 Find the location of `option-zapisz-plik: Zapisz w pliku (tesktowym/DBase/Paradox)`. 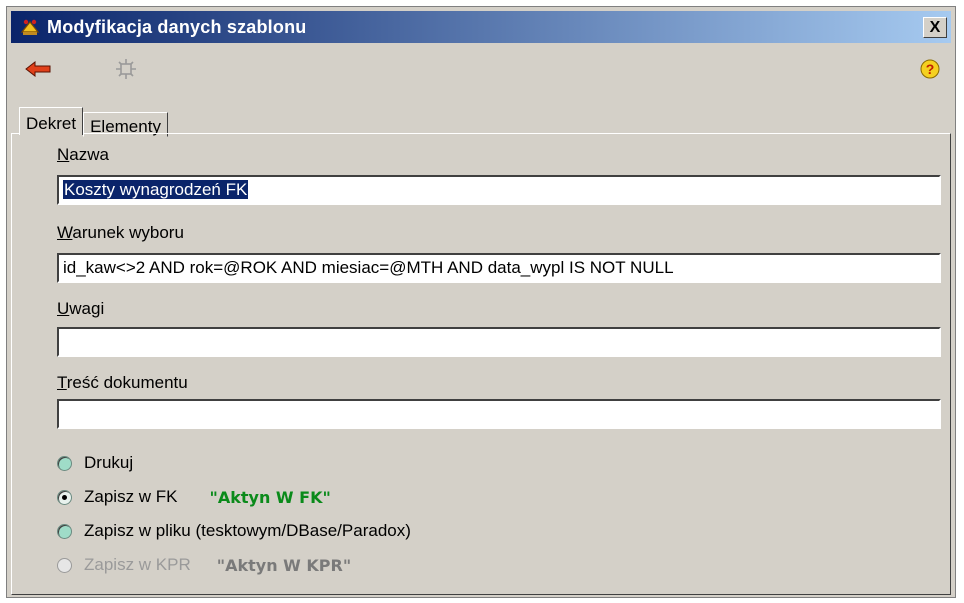

option-zapisz-plik: Zapisz w pliku (tesktowym/DBase/Paradox) is located at coordinates (234, 531).